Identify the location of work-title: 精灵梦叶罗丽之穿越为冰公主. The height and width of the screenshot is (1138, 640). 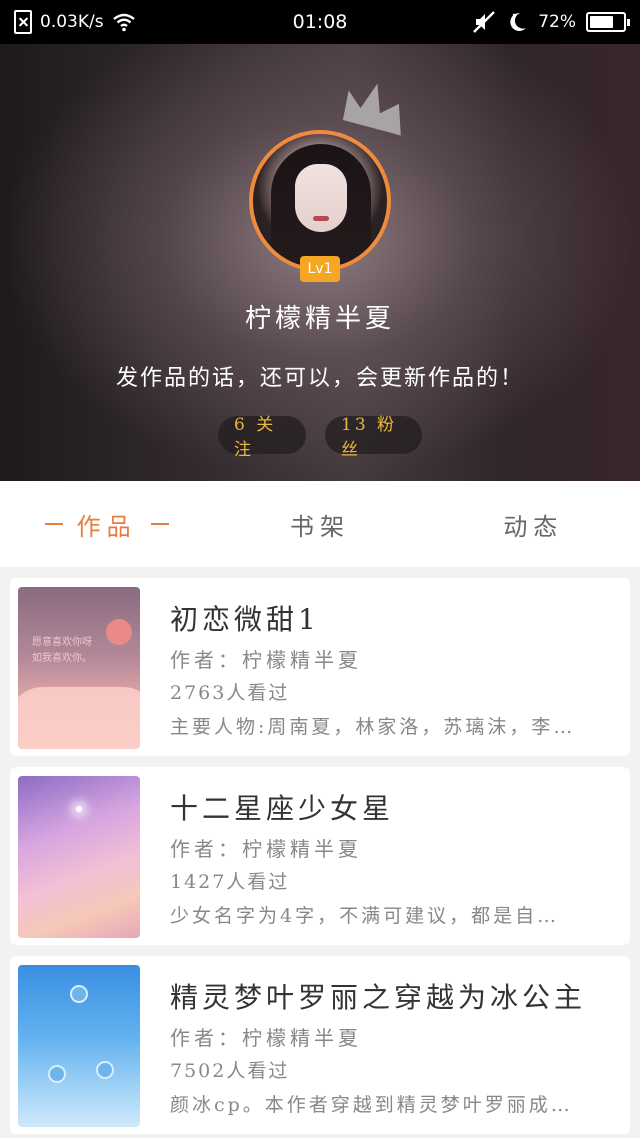
(378, 996).